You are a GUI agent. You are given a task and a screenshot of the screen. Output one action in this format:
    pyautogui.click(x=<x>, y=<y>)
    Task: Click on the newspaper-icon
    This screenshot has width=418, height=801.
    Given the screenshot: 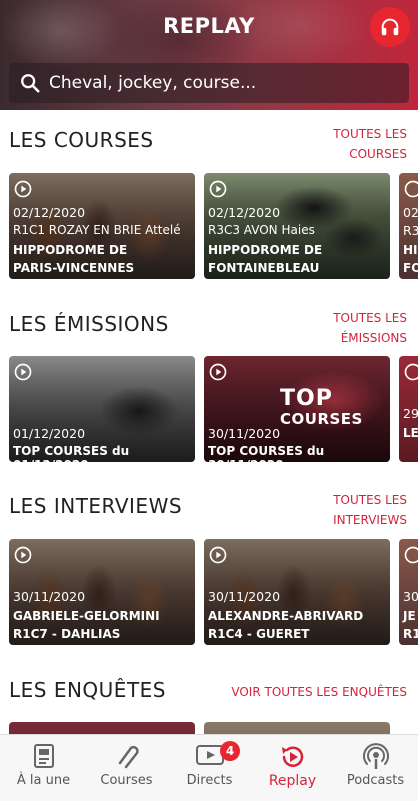 What is the action you would take?
    pyautogui.click(x=44, y=756)
    